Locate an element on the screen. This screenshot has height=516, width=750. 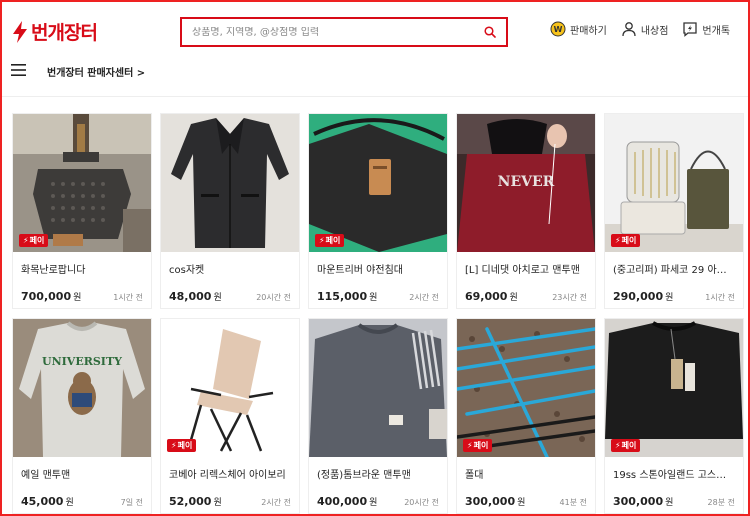
product-price: 300,000 원 is located at coordinates (495, 501).